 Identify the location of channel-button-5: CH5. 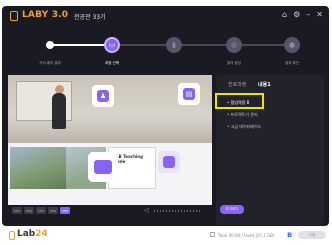
(65, 210).